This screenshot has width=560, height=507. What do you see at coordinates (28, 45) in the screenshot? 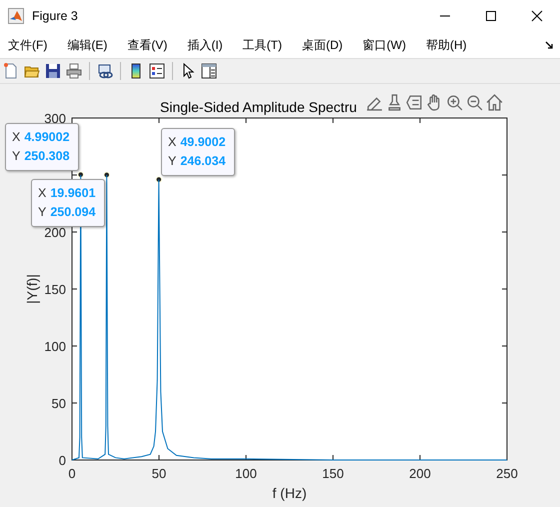
I see `menu-item: 文件(F)` at bounding box center [28, 45].